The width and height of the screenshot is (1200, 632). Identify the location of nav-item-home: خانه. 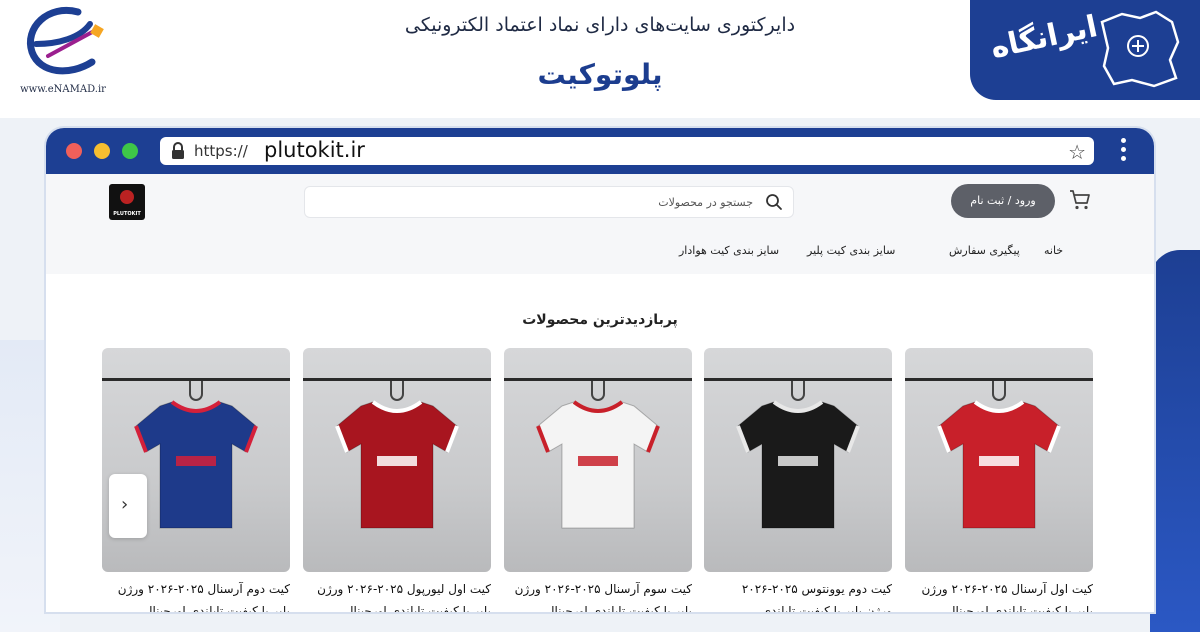
(1053, 250).